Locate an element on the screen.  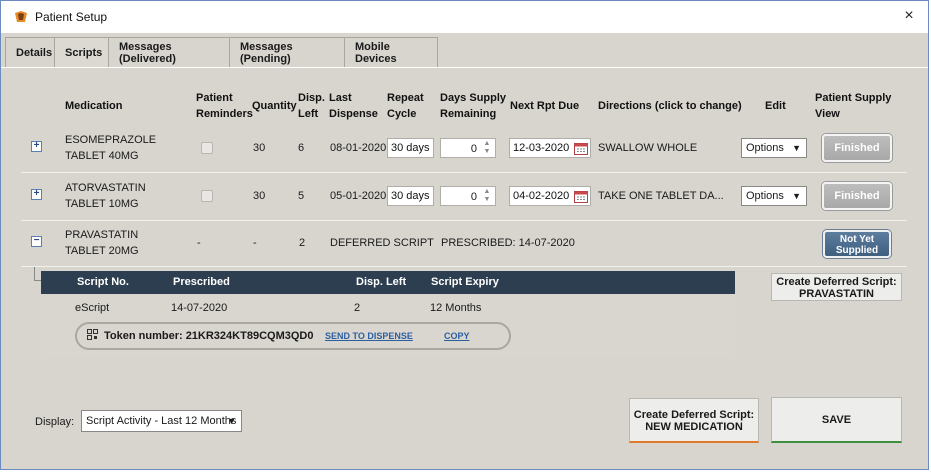
script-no-value: eScript is located at coordinates (92, 308).